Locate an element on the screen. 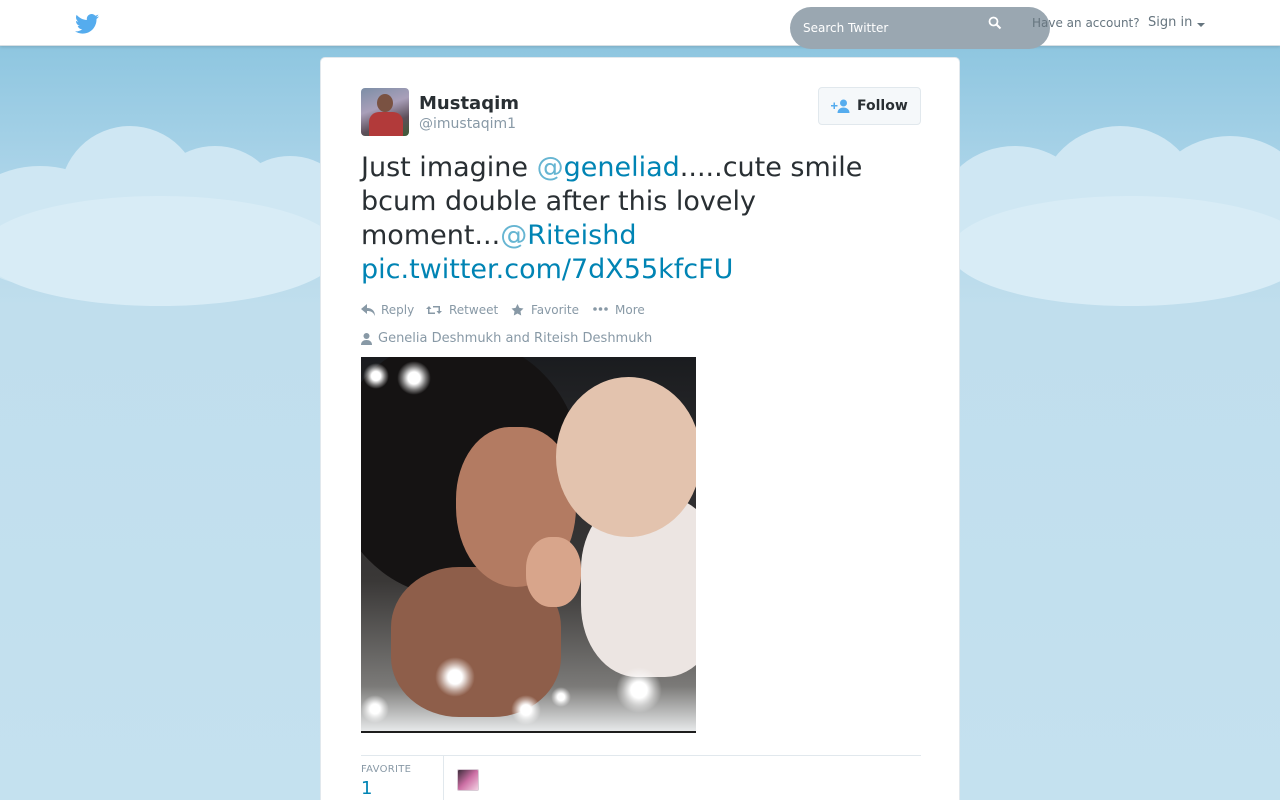 The height and width of the screenshot is (800, 1280). follow-user-icon is located at coordinates (840, 106).